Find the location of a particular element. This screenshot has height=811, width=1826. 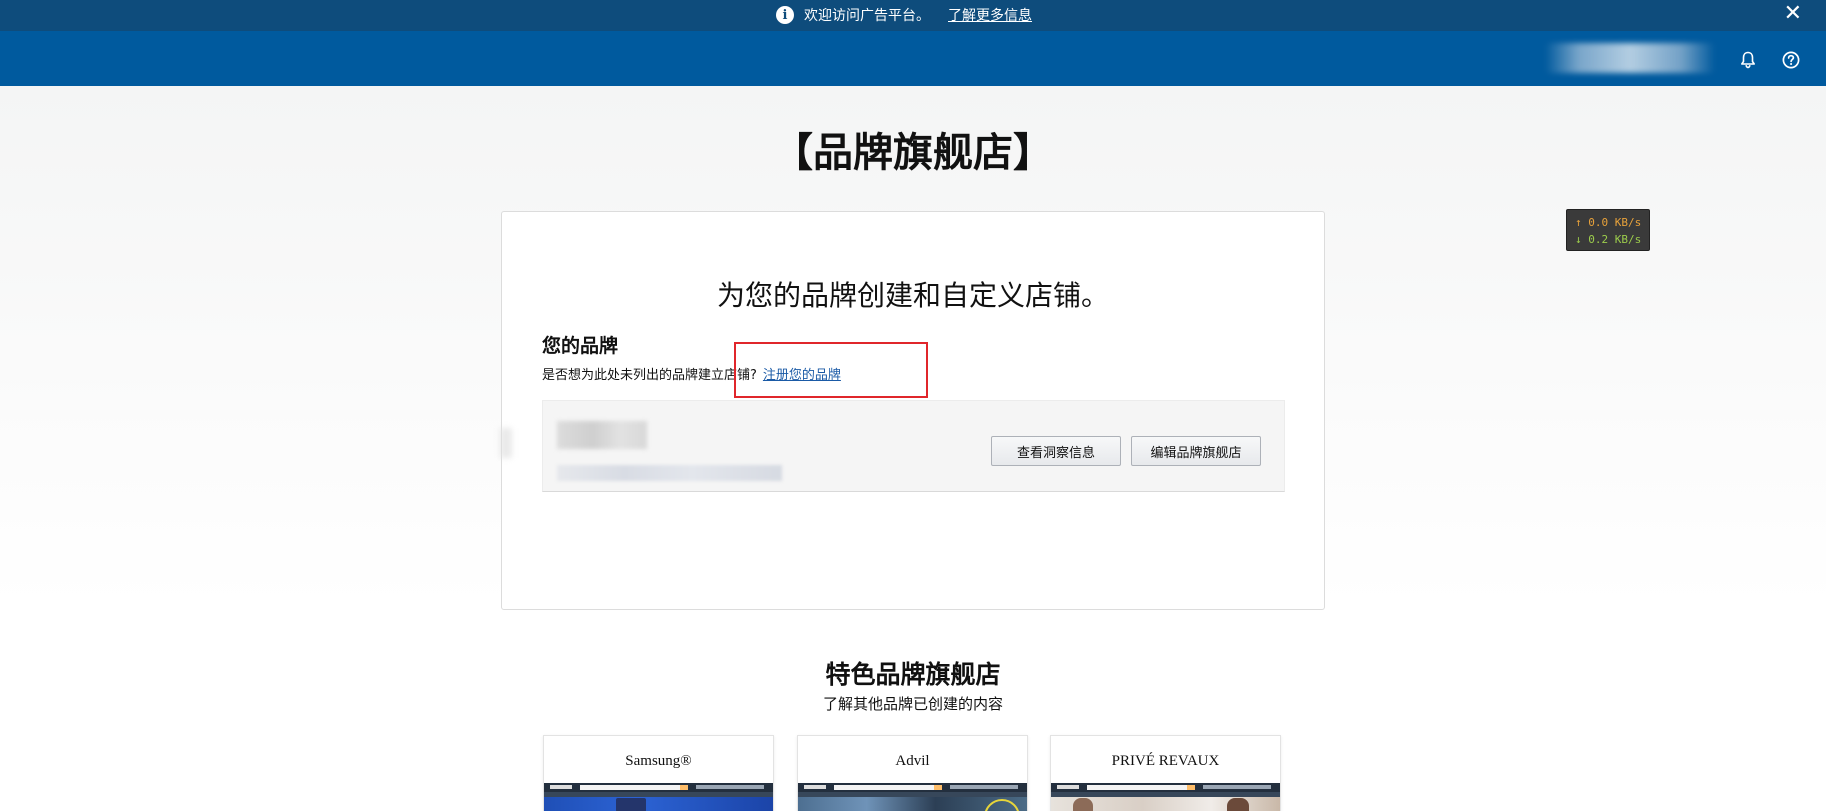

edit-brand-store-button: 编辑品牌旗舰店 is located at coordinates (1196, 451).